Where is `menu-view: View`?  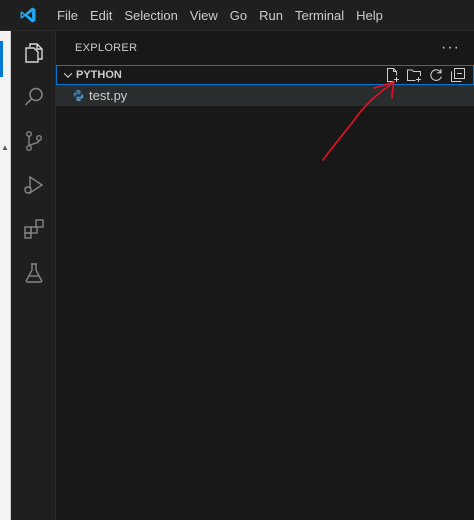 menu-view: View is located at coordinates (204, 15).